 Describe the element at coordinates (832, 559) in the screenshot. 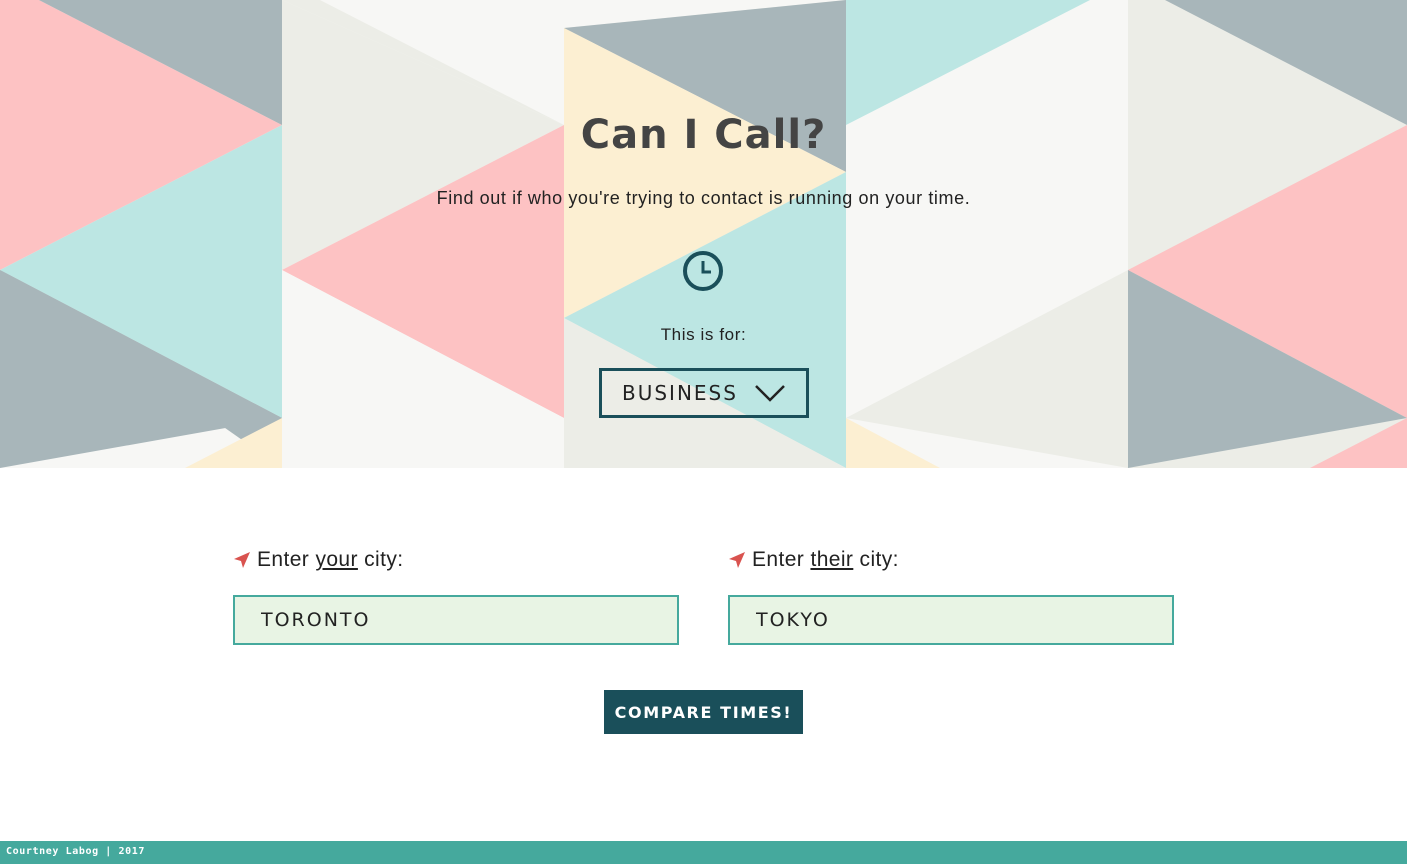

I see `their-city-label-emphasis: their` at that location.